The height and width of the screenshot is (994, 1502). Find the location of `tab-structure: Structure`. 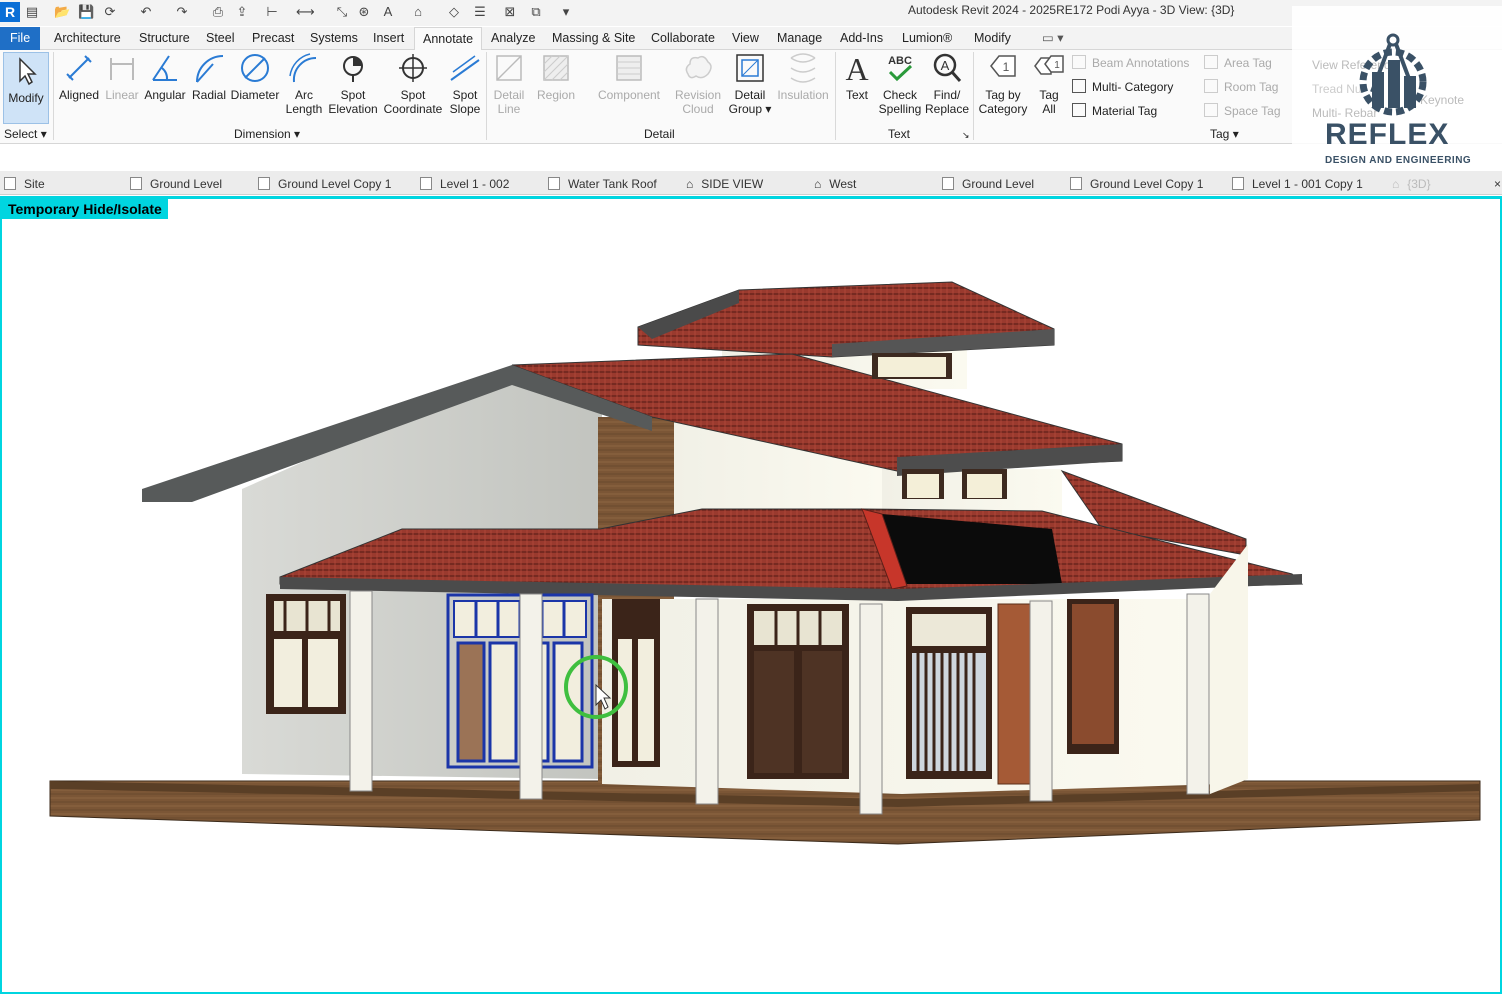

tab-structure: Structure is located at coordinates (164, 38).